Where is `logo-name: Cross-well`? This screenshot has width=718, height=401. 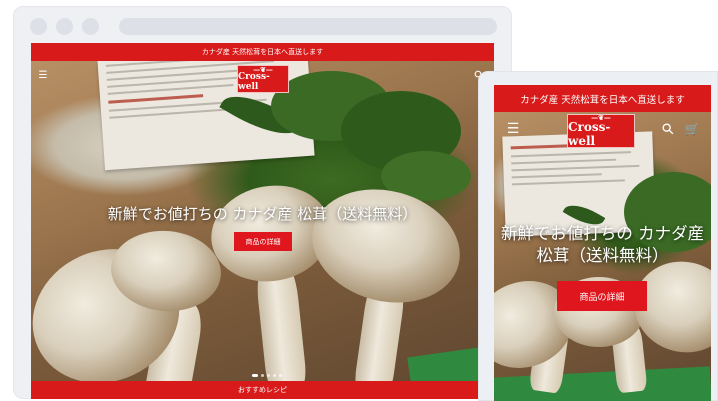 logo-name: Cross-well is located at coordinates (254, 81).